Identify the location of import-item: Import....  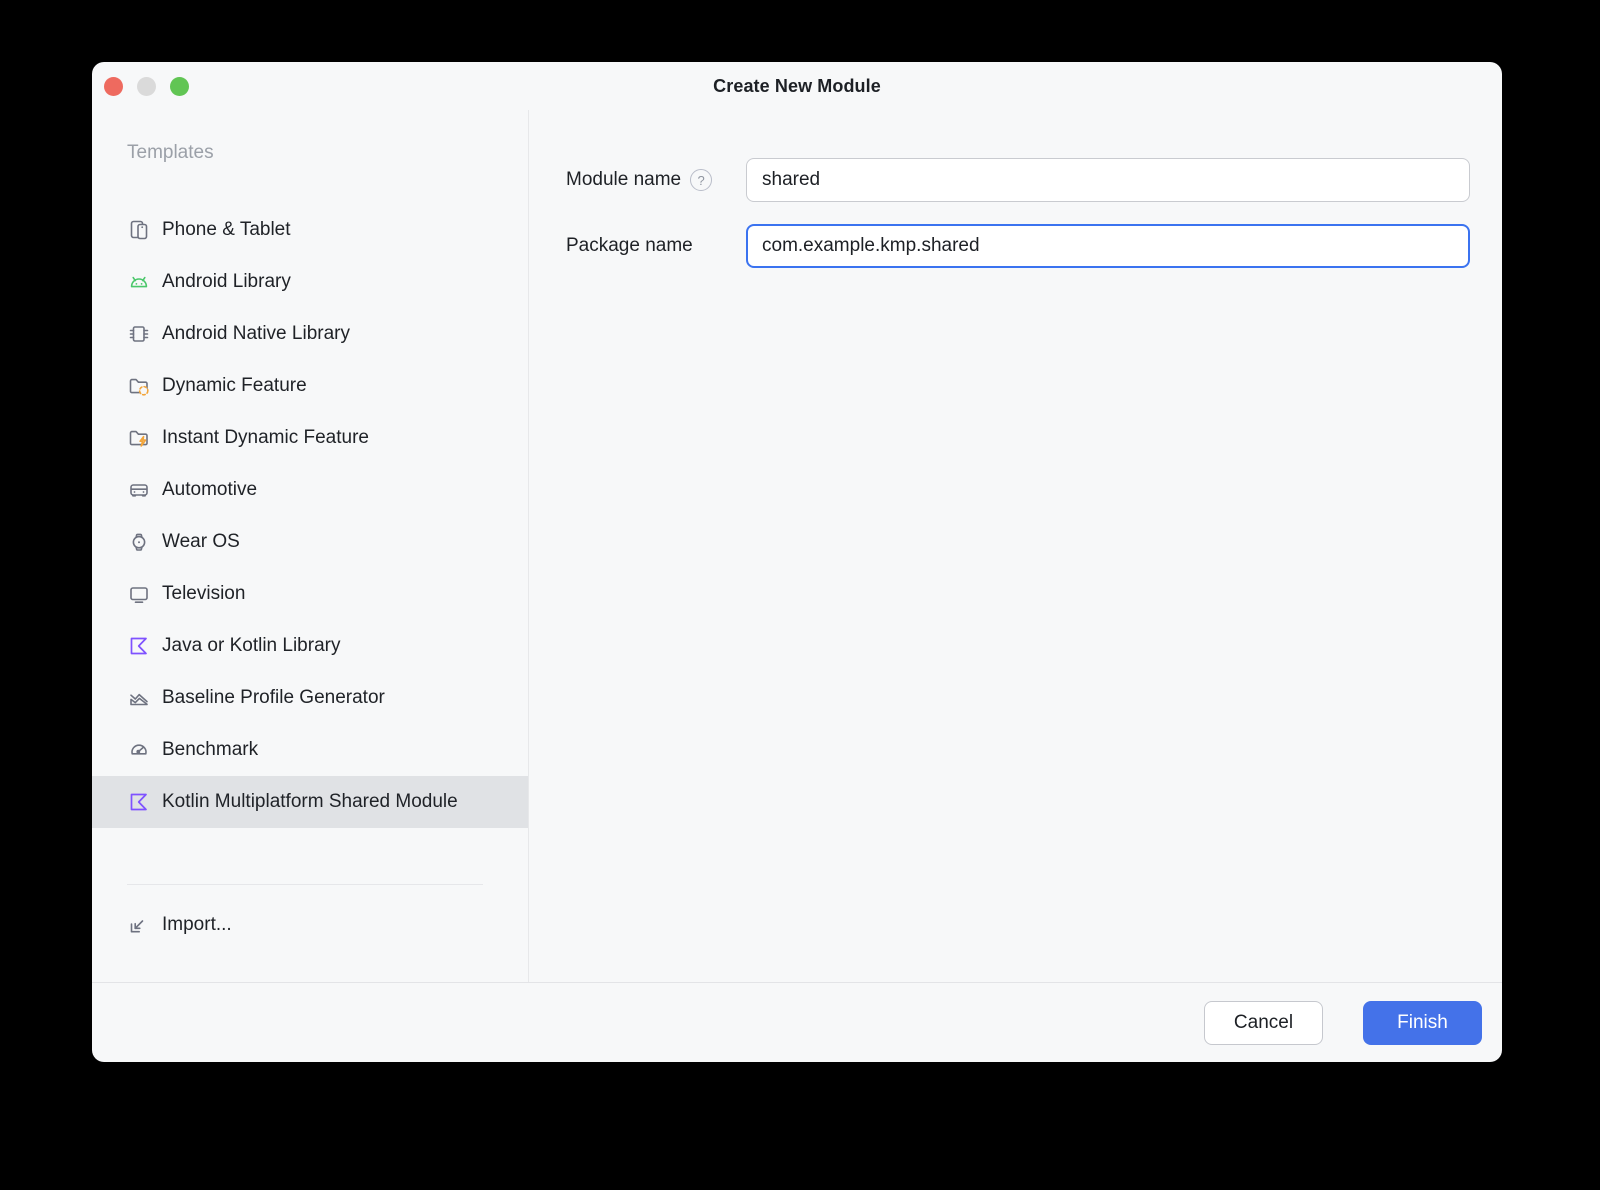
(310, 925).